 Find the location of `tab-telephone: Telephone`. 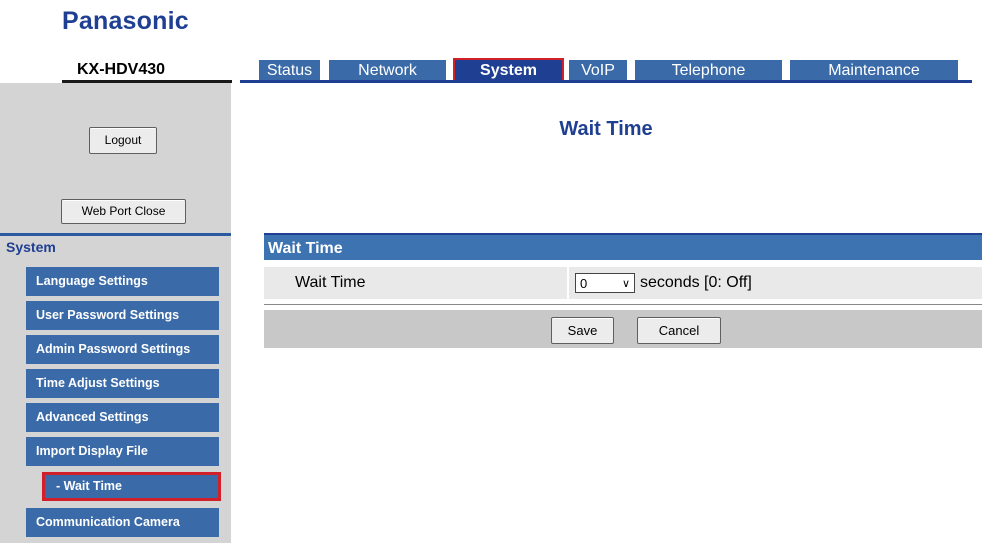

tab-telephone: Telephone is located at coordinates (708, 70).